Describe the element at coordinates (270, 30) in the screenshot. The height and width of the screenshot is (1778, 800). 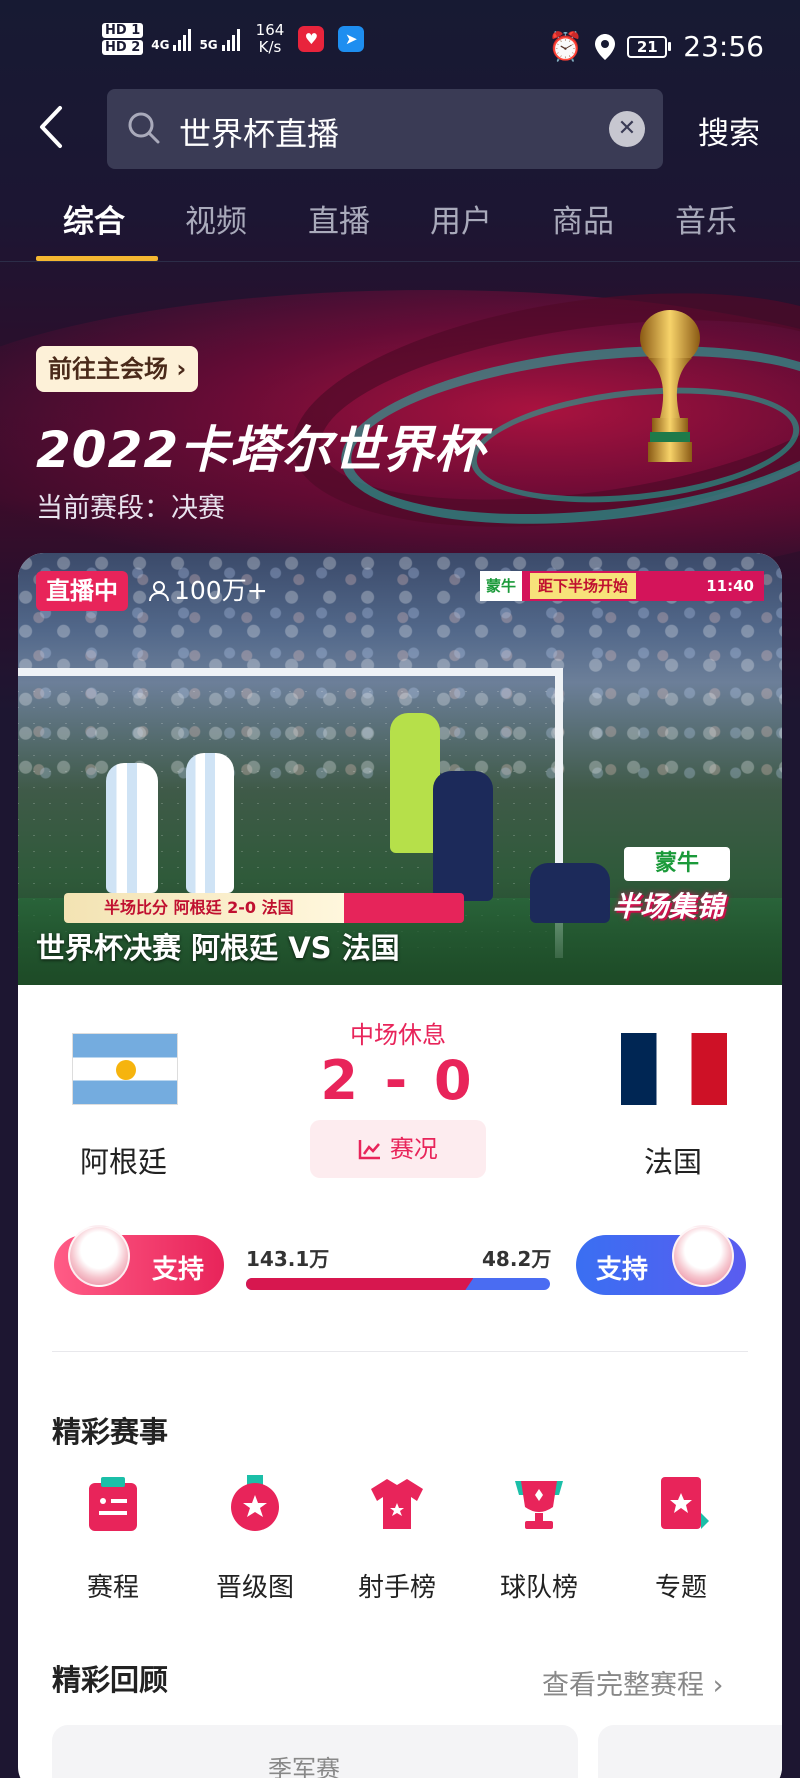
I see `speed-value: 164` at that location.